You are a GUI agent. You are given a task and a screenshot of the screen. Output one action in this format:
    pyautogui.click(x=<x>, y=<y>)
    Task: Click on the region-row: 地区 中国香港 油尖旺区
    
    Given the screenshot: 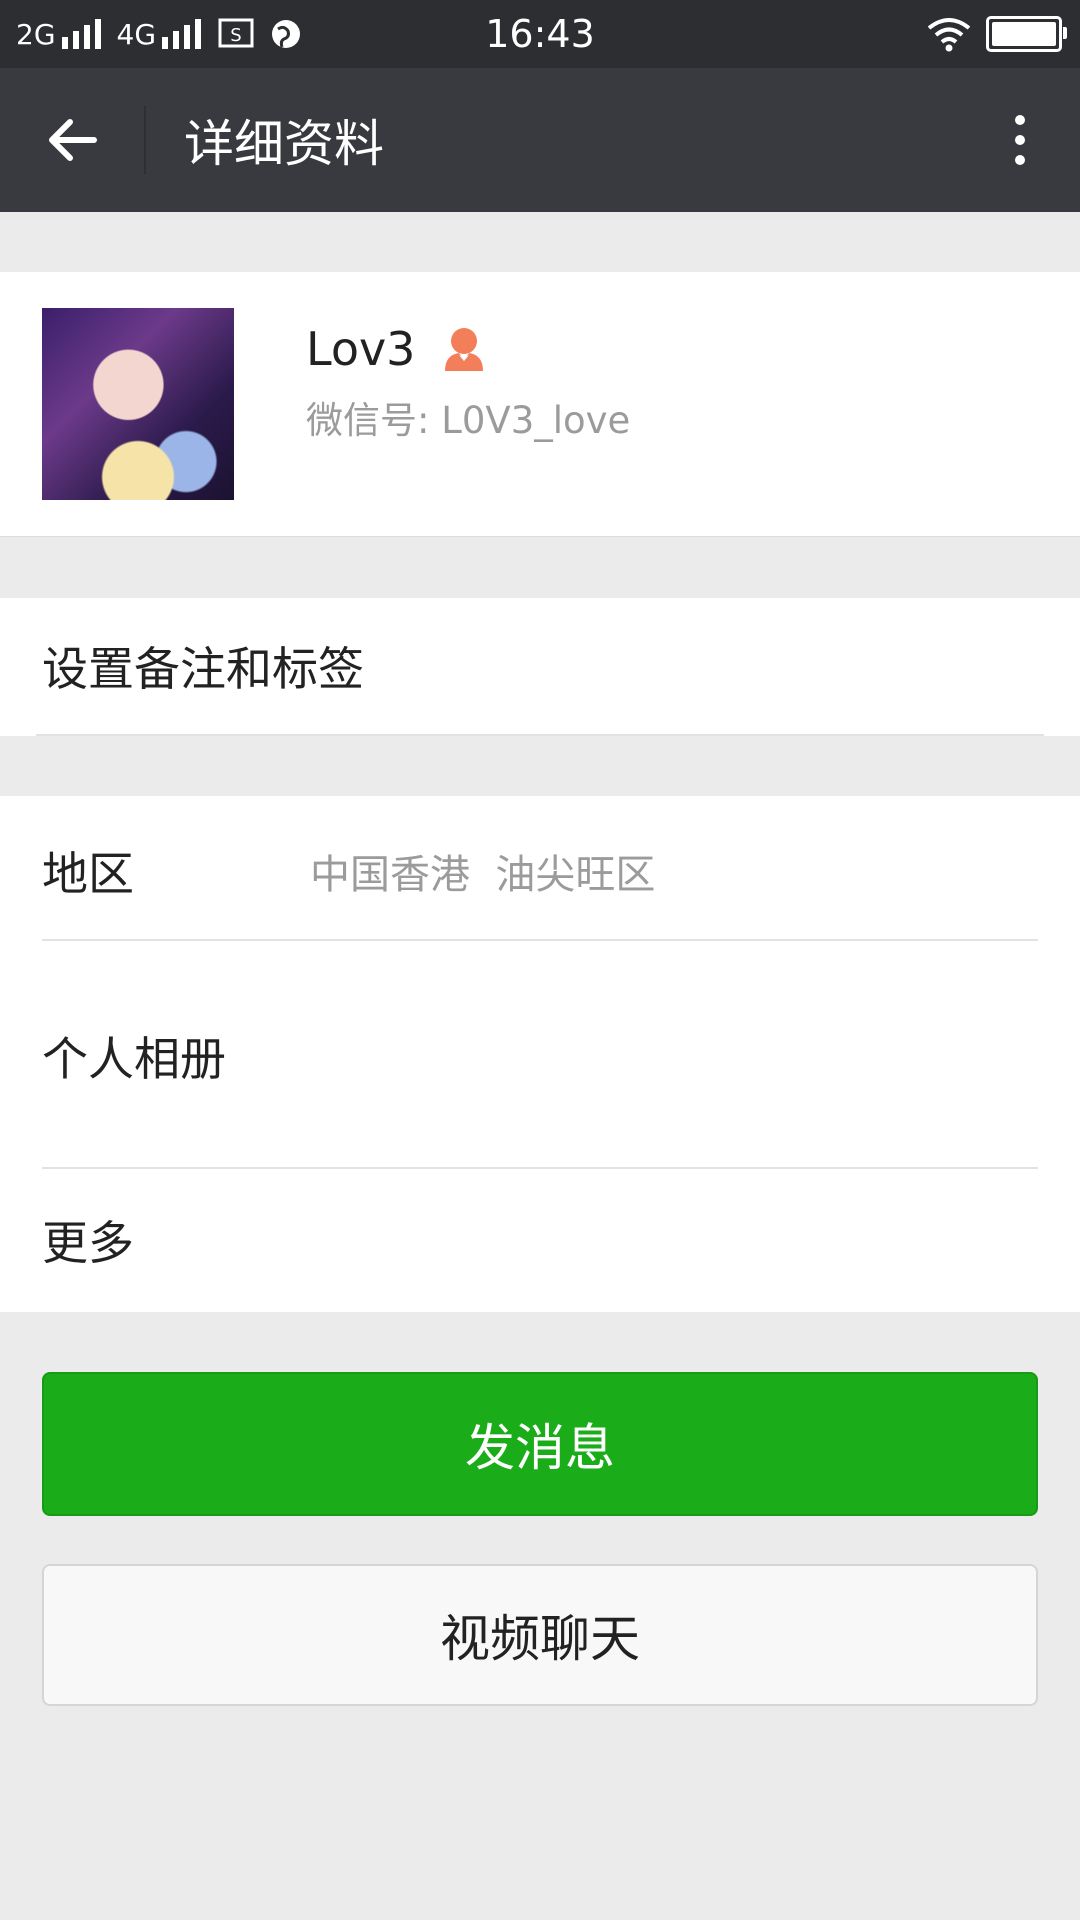 What is the action you would take?
    pyautogui.click(x=540, y=868)
    